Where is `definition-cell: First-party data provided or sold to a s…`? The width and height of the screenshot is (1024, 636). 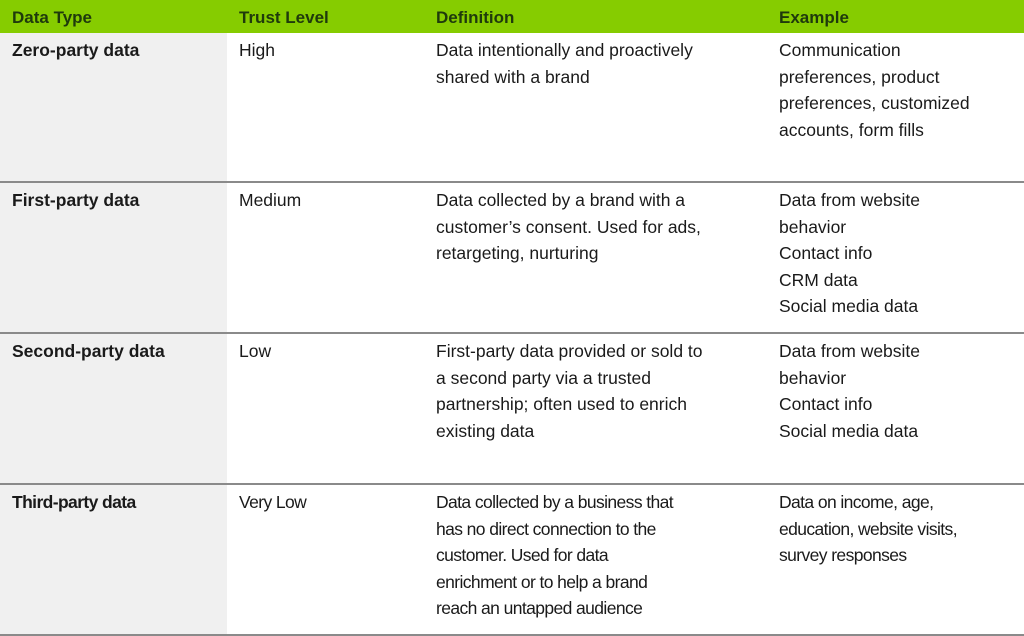 definition-cell: First-party data provided or sold to a s… is located at coordinates (596, 408).